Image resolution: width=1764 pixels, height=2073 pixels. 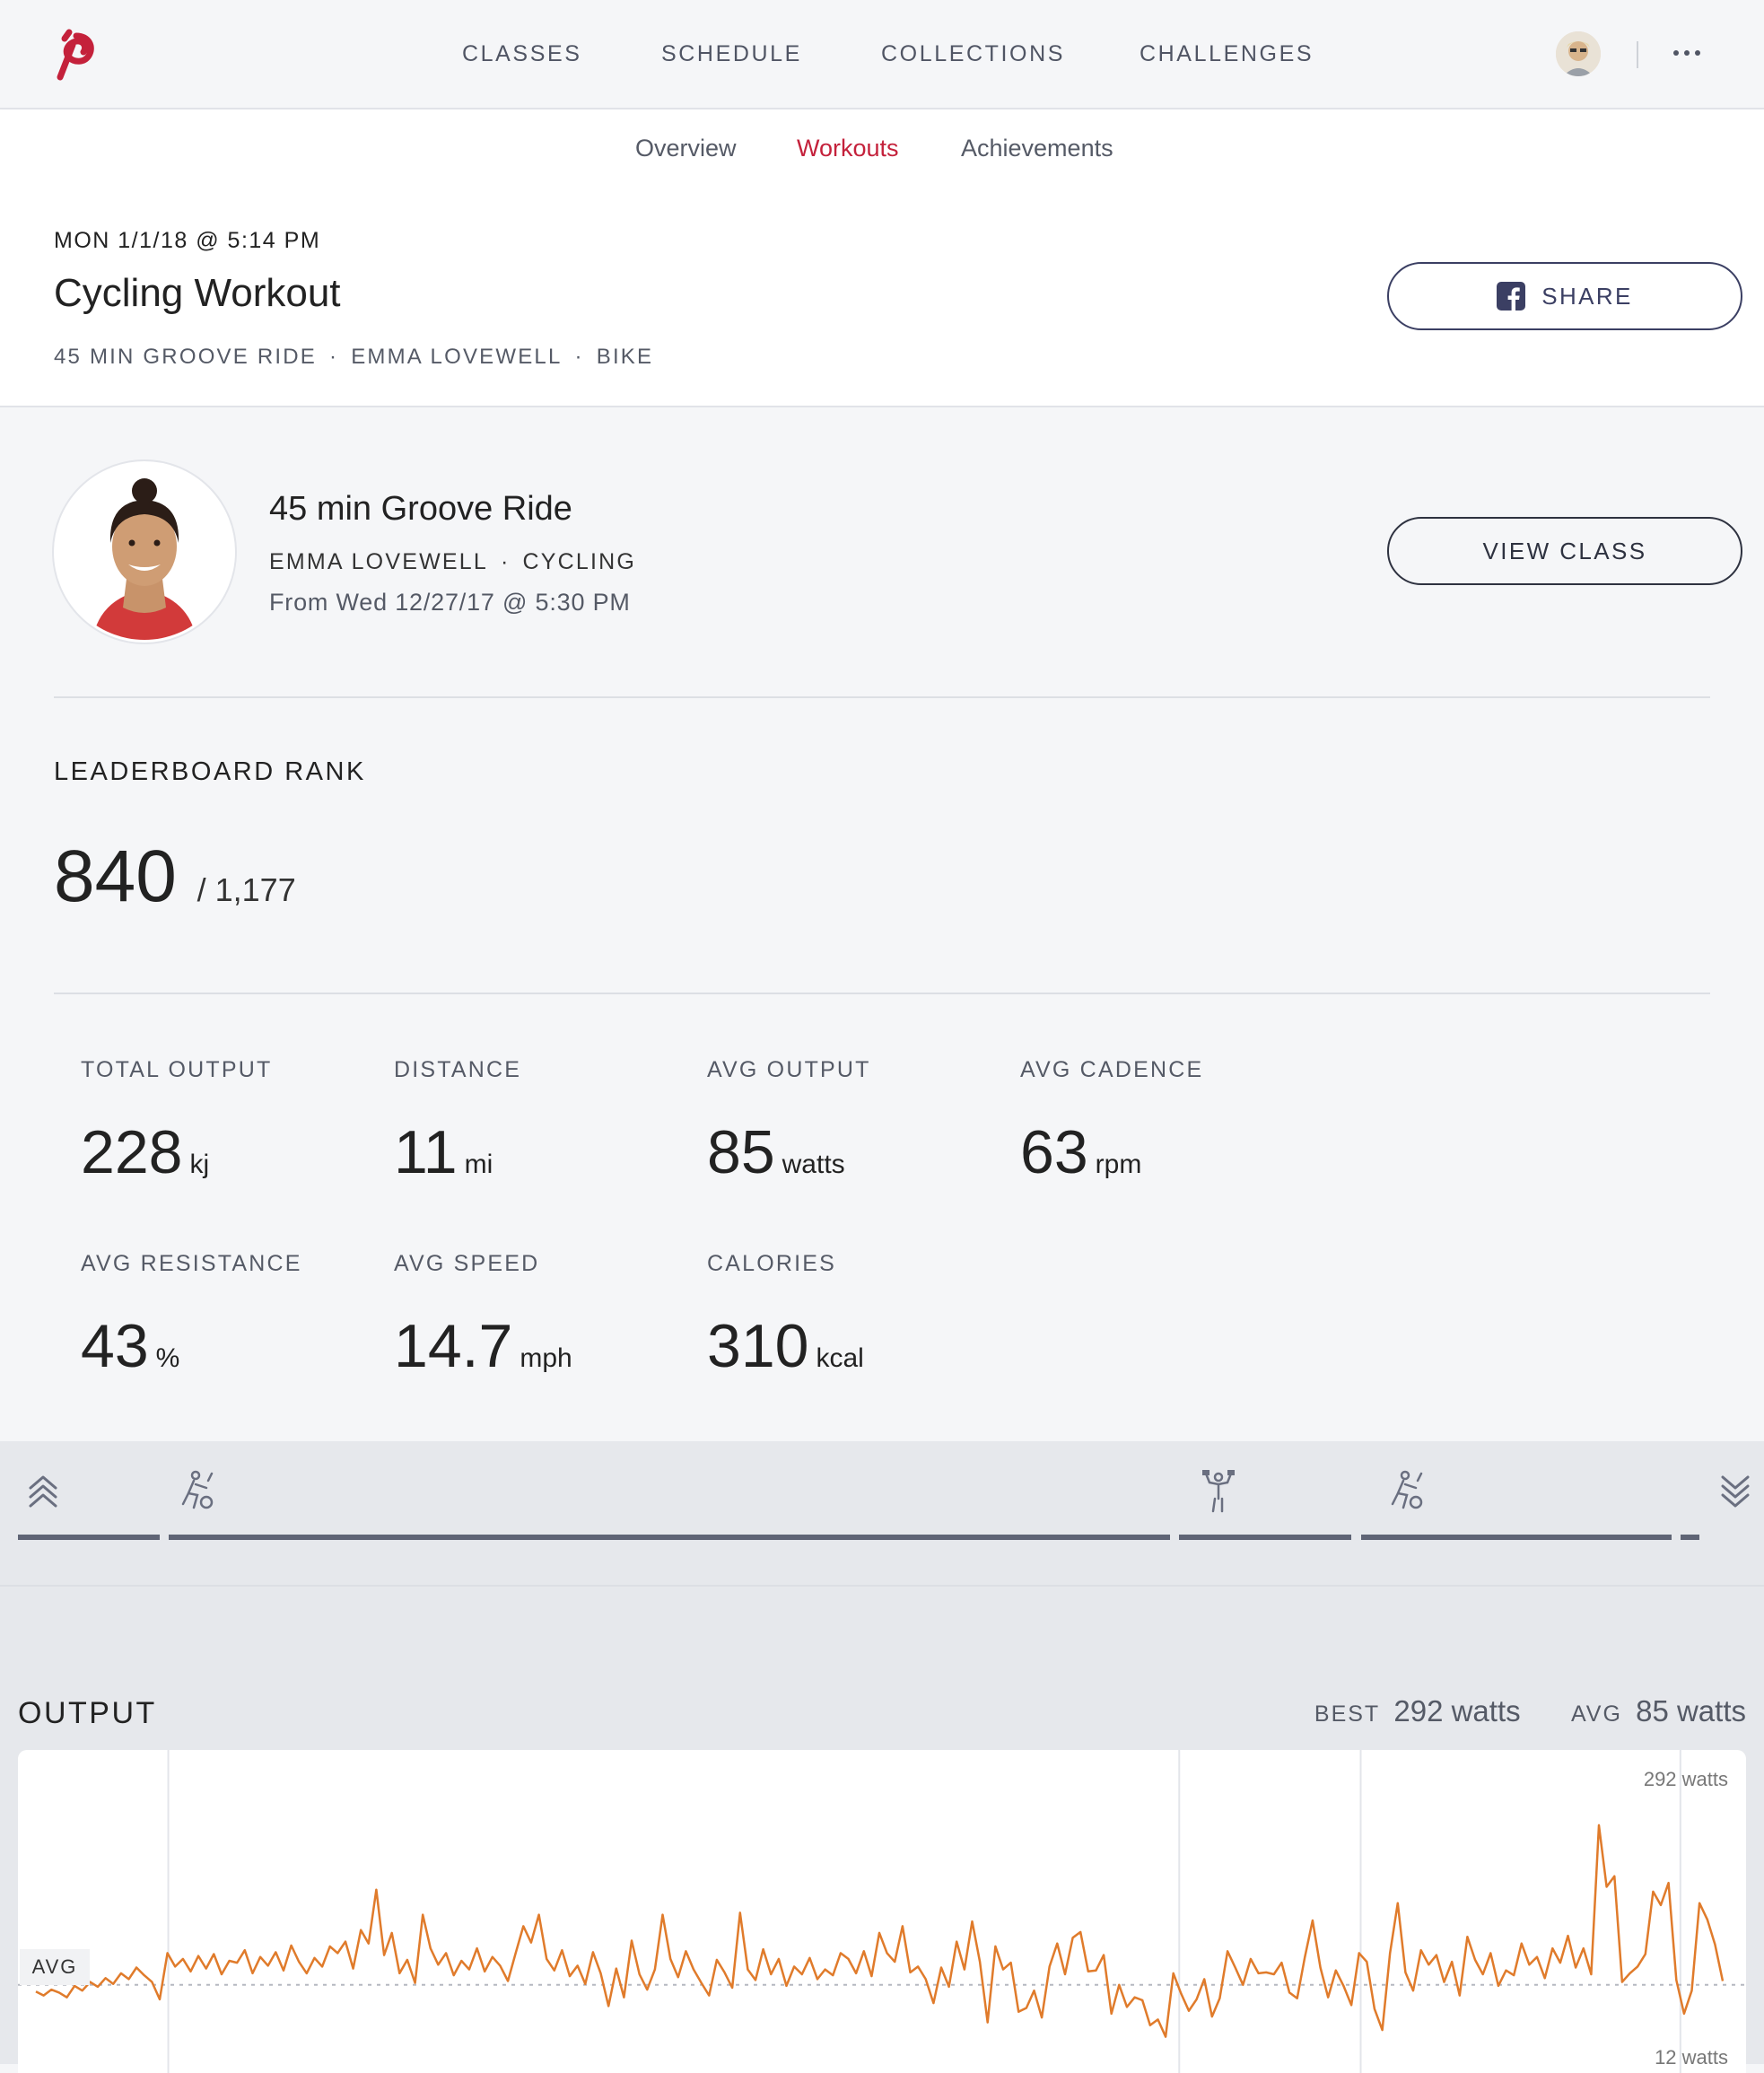 I want to click on workout-device: BIKE, so click(x=625, y=357).